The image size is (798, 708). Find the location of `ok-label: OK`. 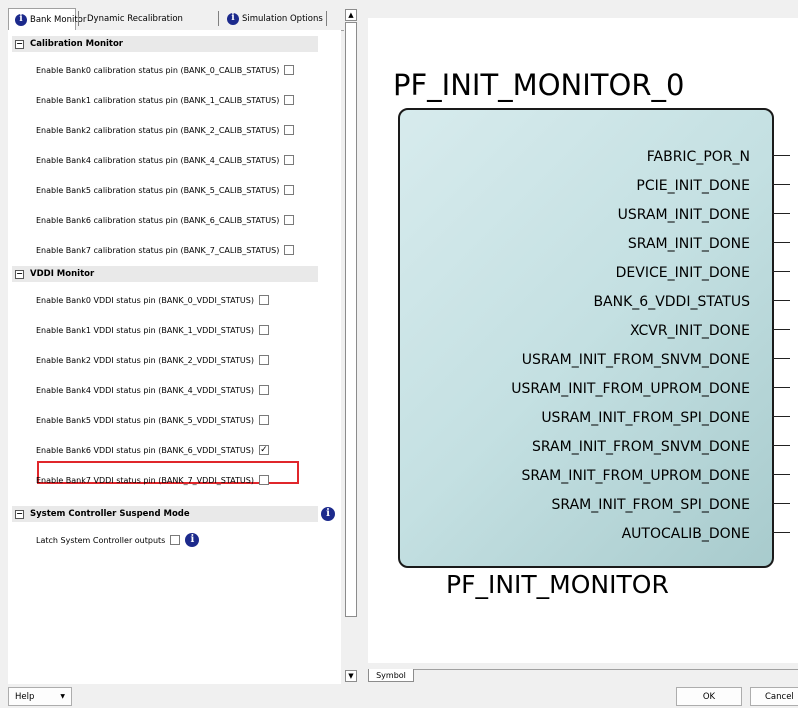

ok-label: OK is located at coordinates (709, 696).